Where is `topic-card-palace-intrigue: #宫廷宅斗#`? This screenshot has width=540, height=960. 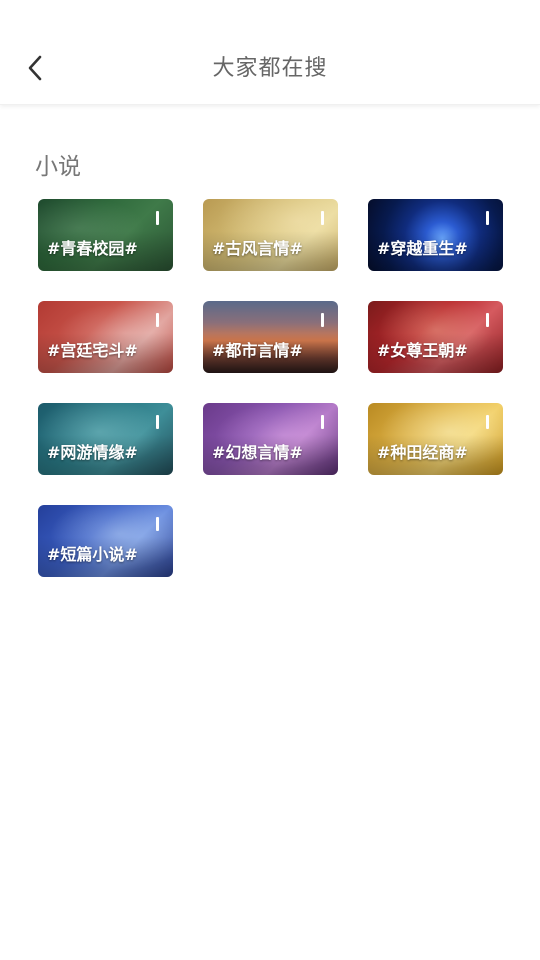
topic-card-palace-intrigue: #宫廷宅斗# is located at coordinates (105, 337).